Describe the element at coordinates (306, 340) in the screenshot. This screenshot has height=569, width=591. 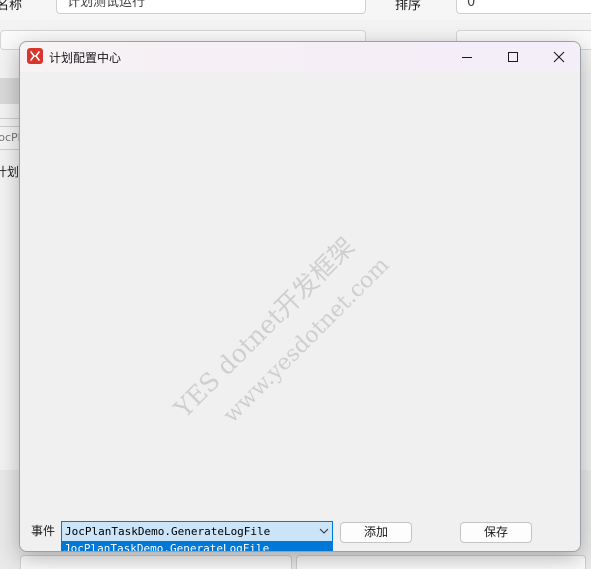
I see `watermark-line2: www.yesdotnet.com` at that location.